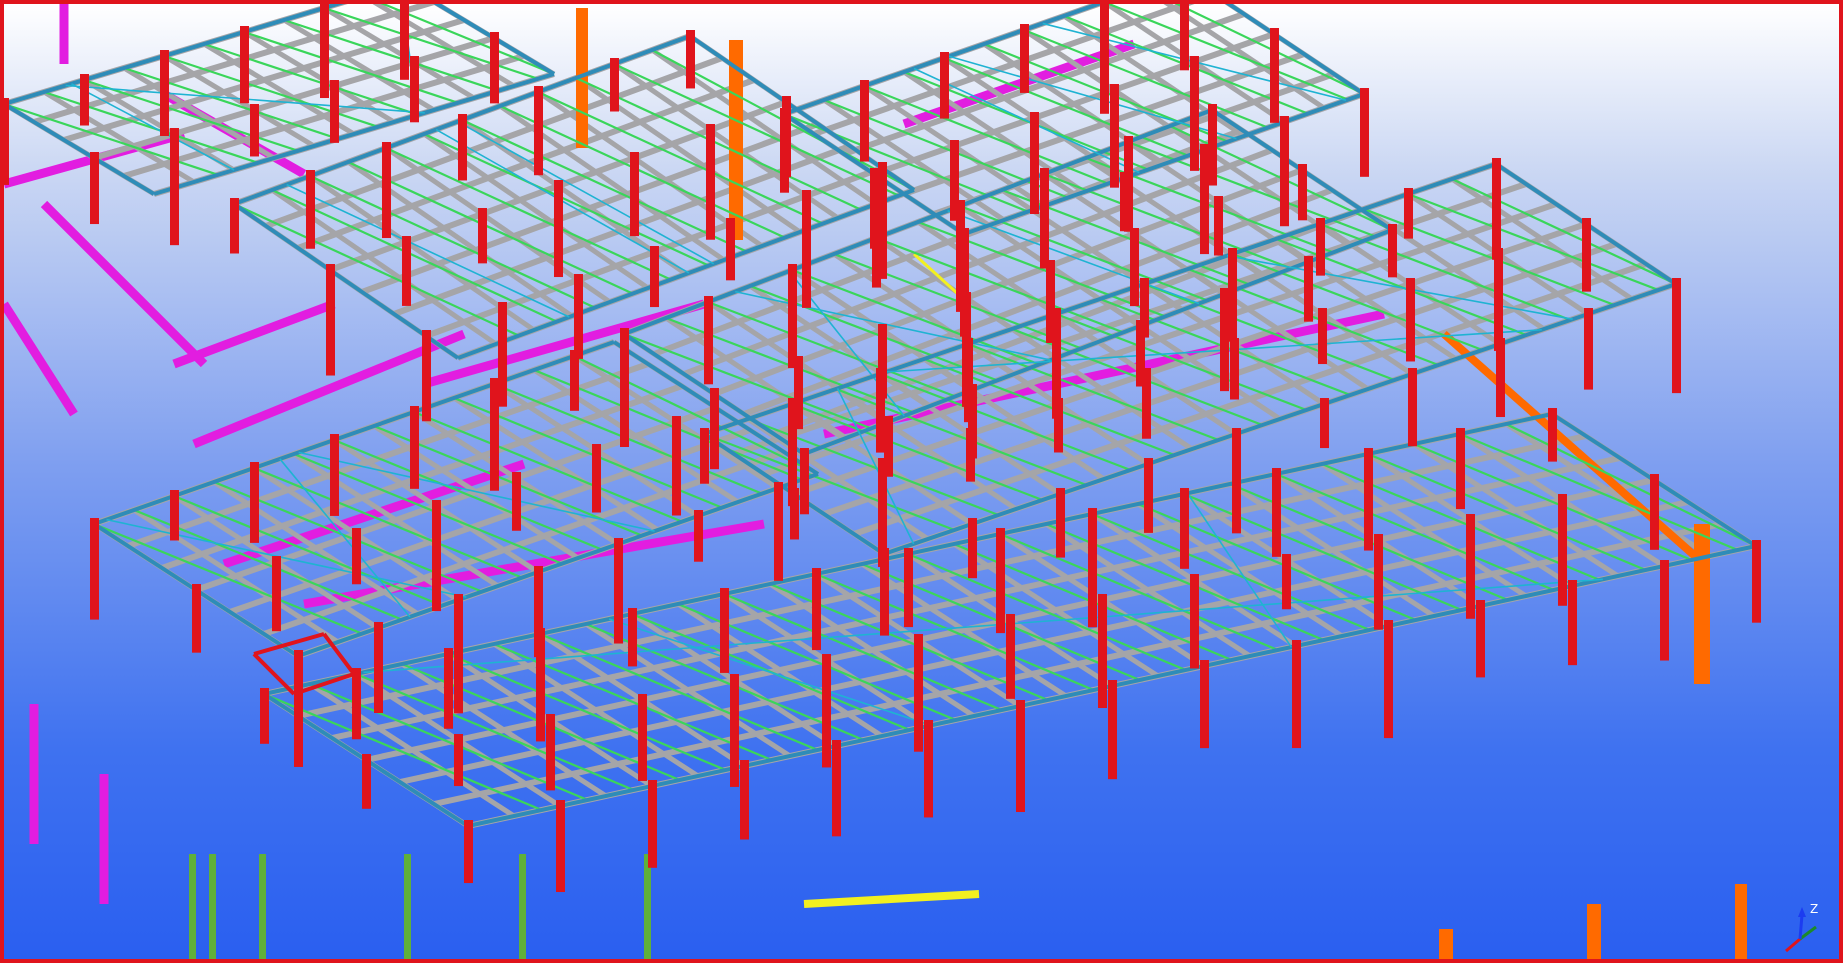 The height and width of the screenshot is (963, 1843). Describe the element at coordinates (1793, 945) in the screenshot. I see `x-axis-line` at that location.